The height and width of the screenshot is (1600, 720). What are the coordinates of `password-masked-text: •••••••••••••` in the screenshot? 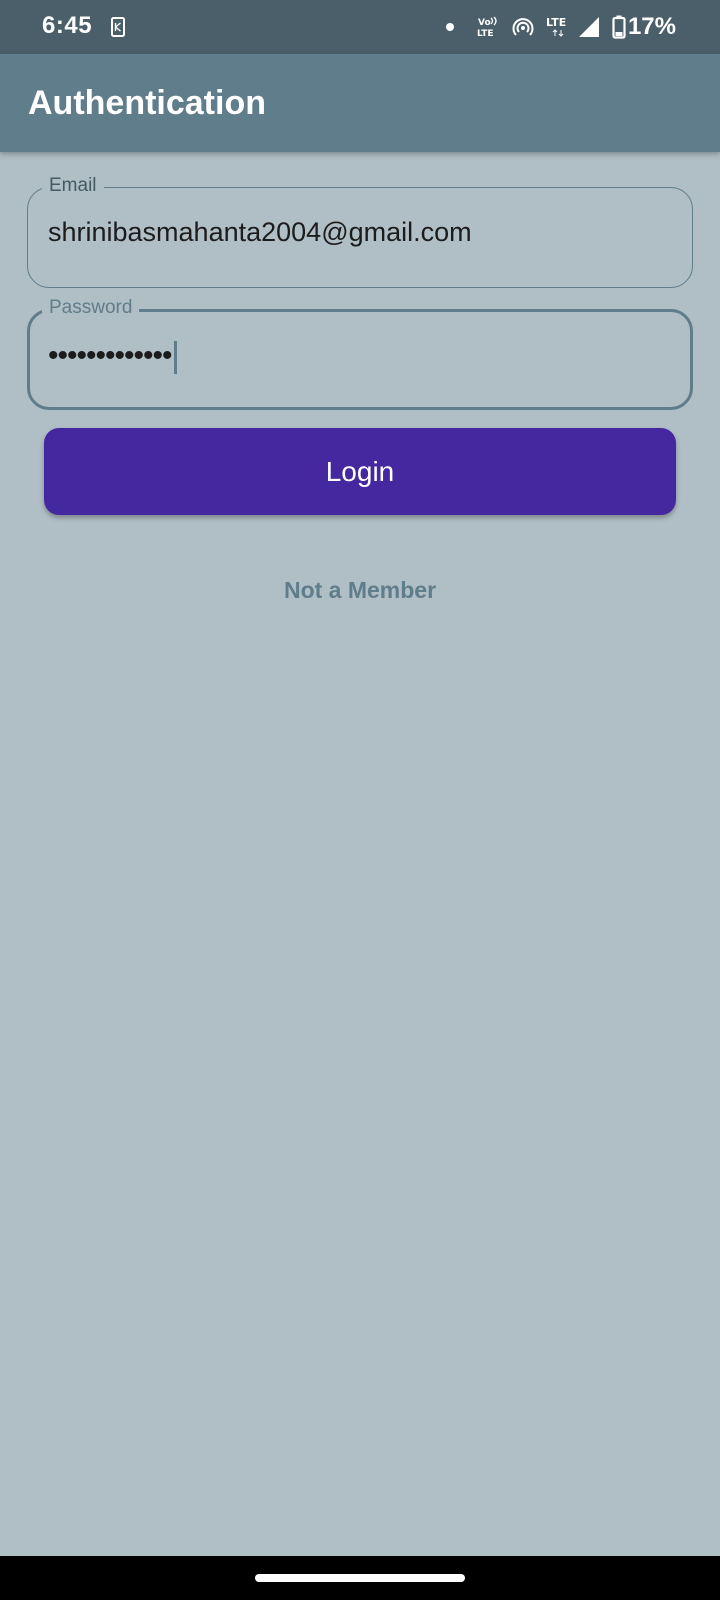 It's located at (110, 355).